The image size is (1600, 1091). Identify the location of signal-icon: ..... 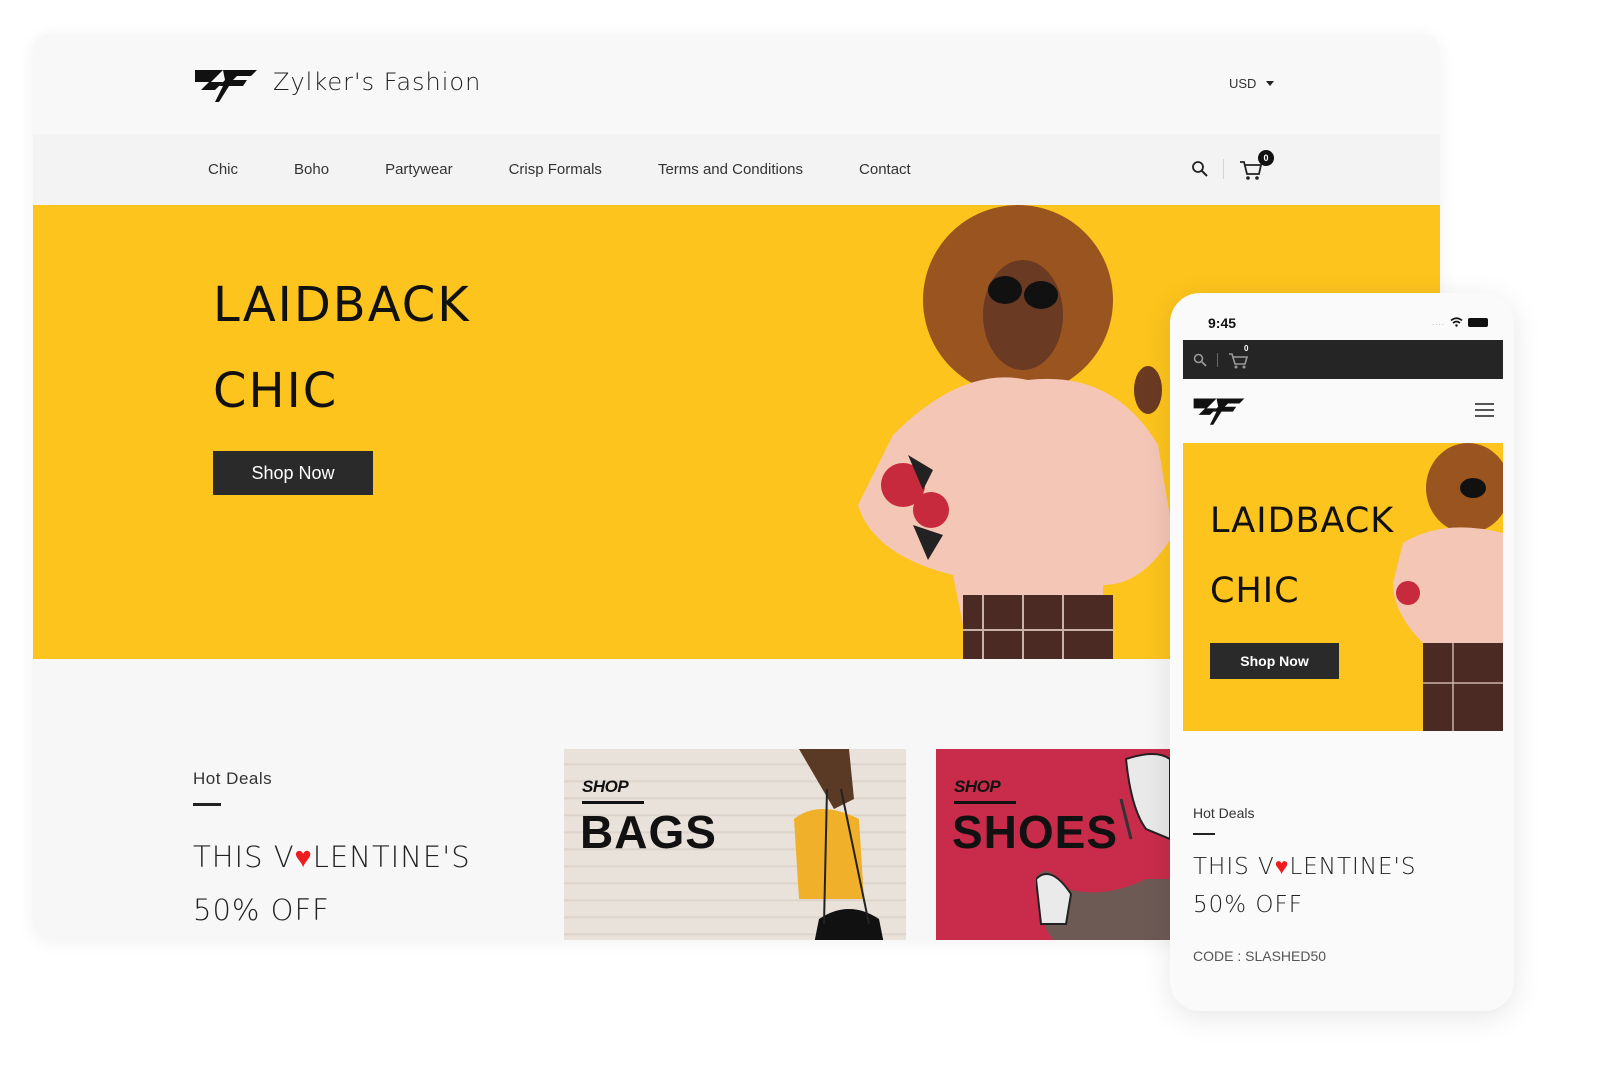
(1438, 322).